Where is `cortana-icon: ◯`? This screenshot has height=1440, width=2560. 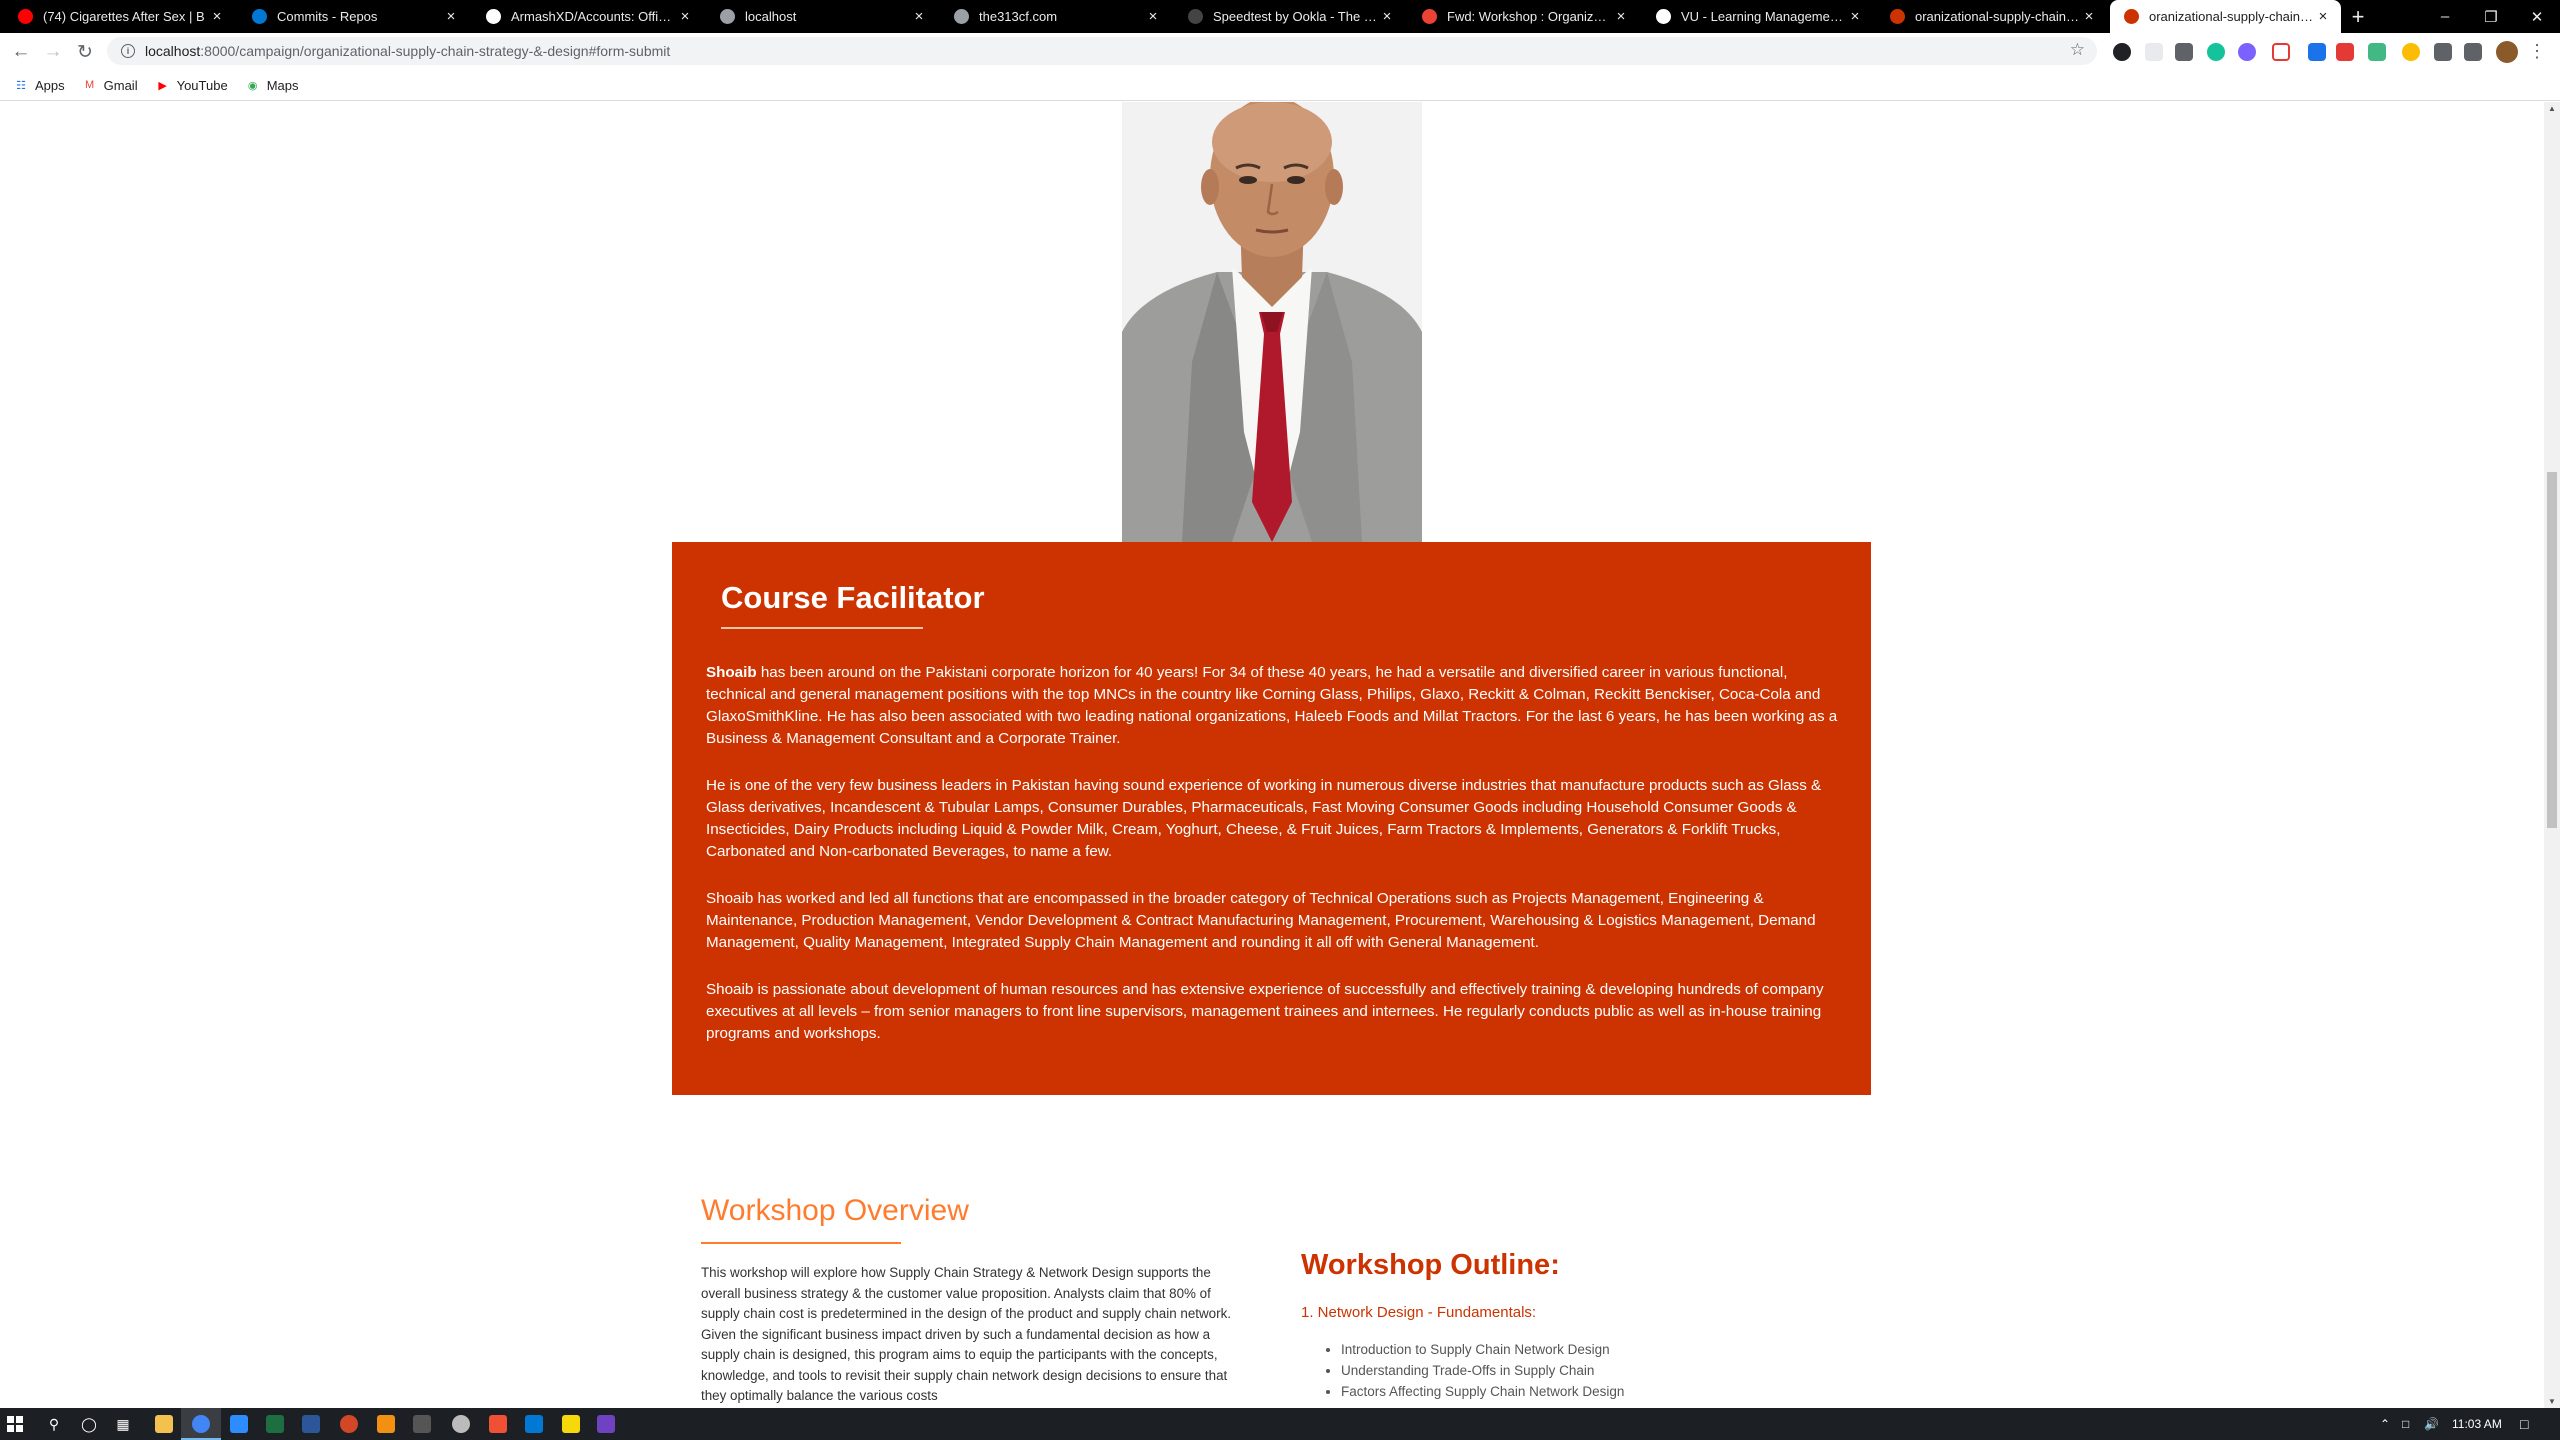
cortana-icon: ◯ is located at coordinates (89, 1424).